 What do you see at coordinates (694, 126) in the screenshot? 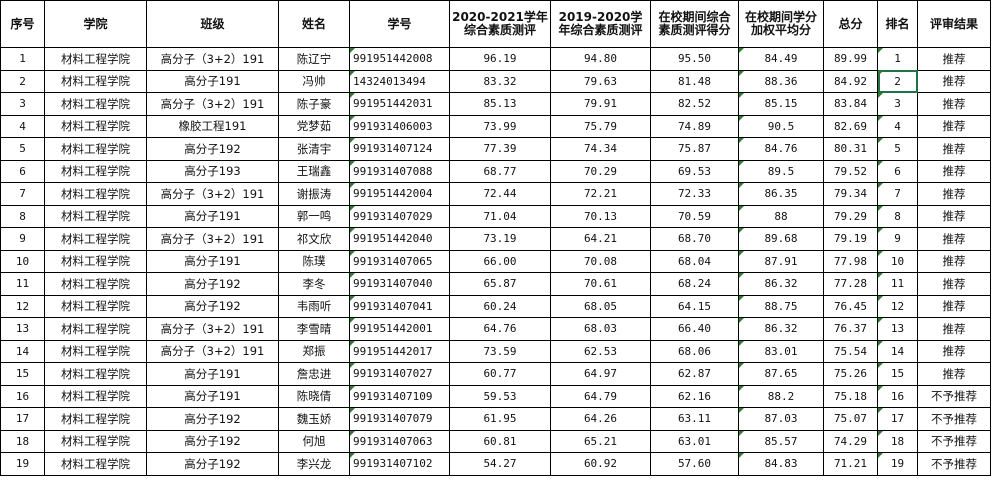
I see `cell-overall-score: 74.89` at bounding box center [694, 126].